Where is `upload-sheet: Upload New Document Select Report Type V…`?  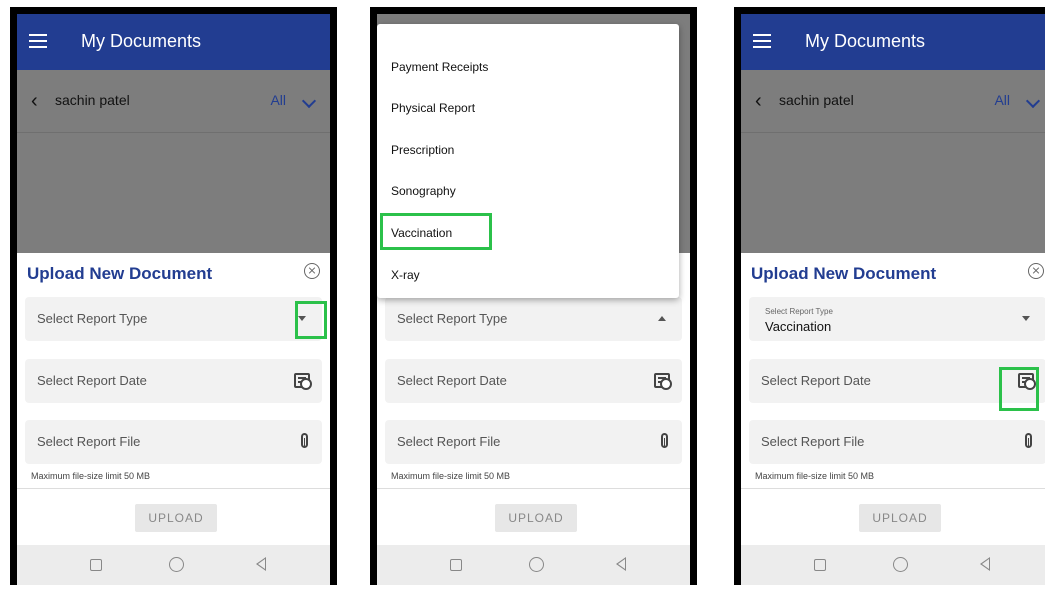
upload-sheet: Upload New Document Select Report Type V… is located at coordinates (893, 399).